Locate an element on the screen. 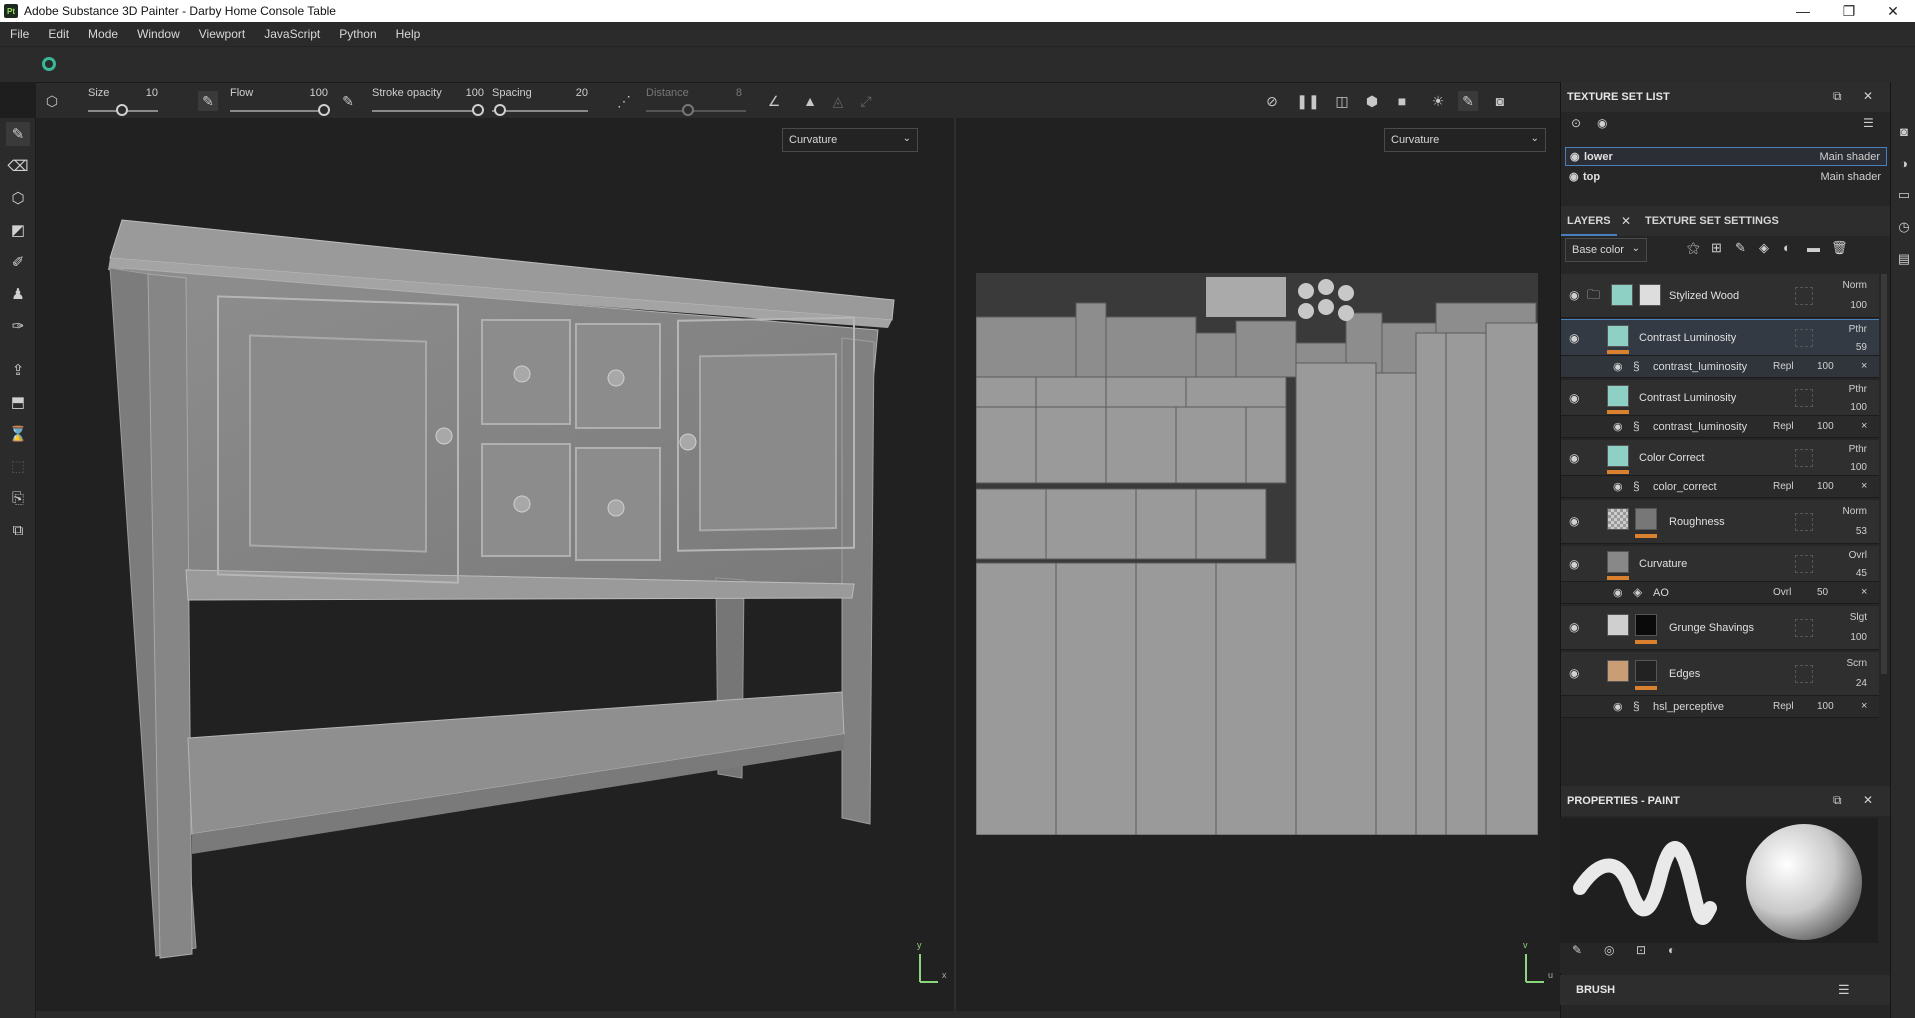 This screenshot has width=1915, height=1018. layer-grunge-shavings: ◉ Grunge Shavings Slgt 100 is located at coordinates (1720, 628).